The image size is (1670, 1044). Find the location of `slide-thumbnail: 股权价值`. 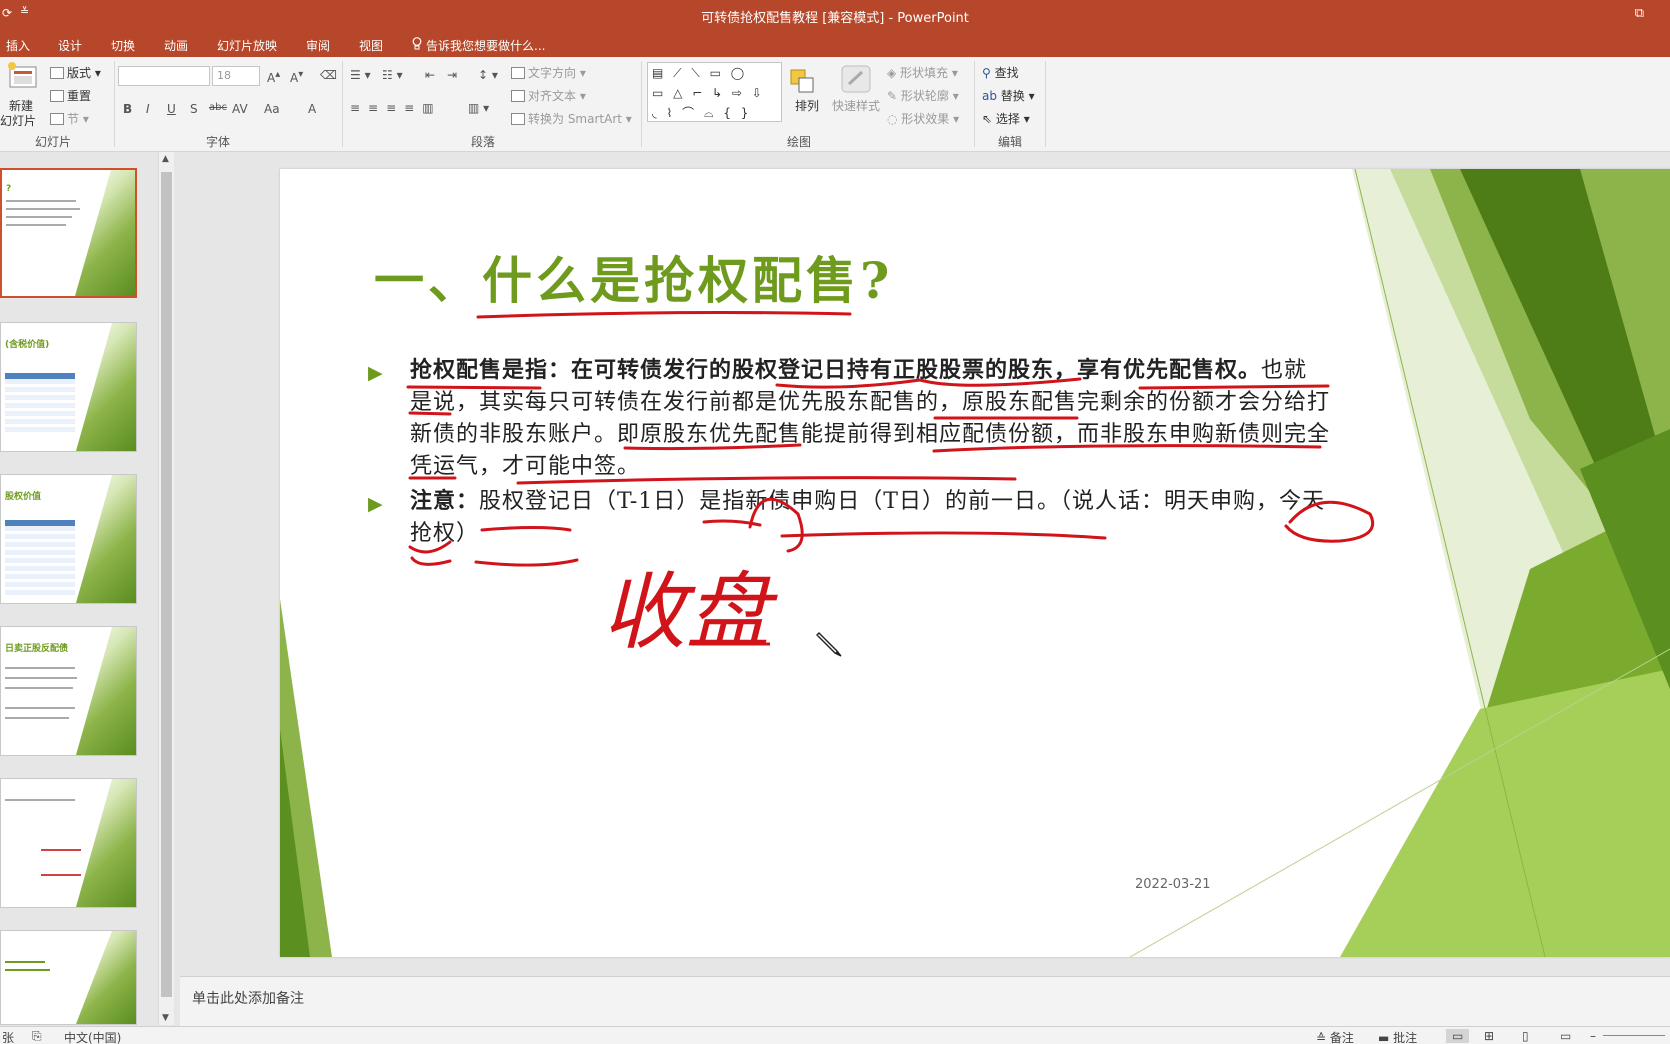

slide-thumbnail: 股权价值 is located at coordinates (68, 539).